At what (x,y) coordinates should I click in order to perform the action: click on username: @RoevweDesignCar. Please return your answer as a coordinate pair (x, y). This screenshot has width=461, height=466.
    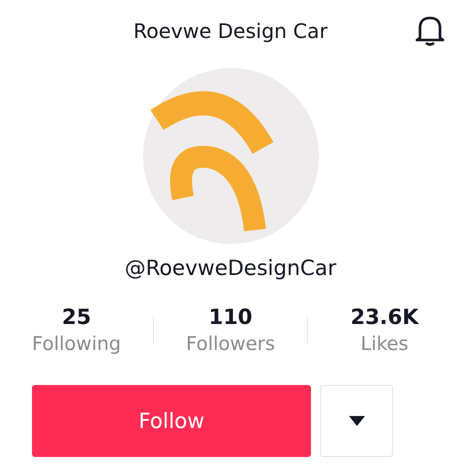
    Looking at the image, I should click on (230, 268).